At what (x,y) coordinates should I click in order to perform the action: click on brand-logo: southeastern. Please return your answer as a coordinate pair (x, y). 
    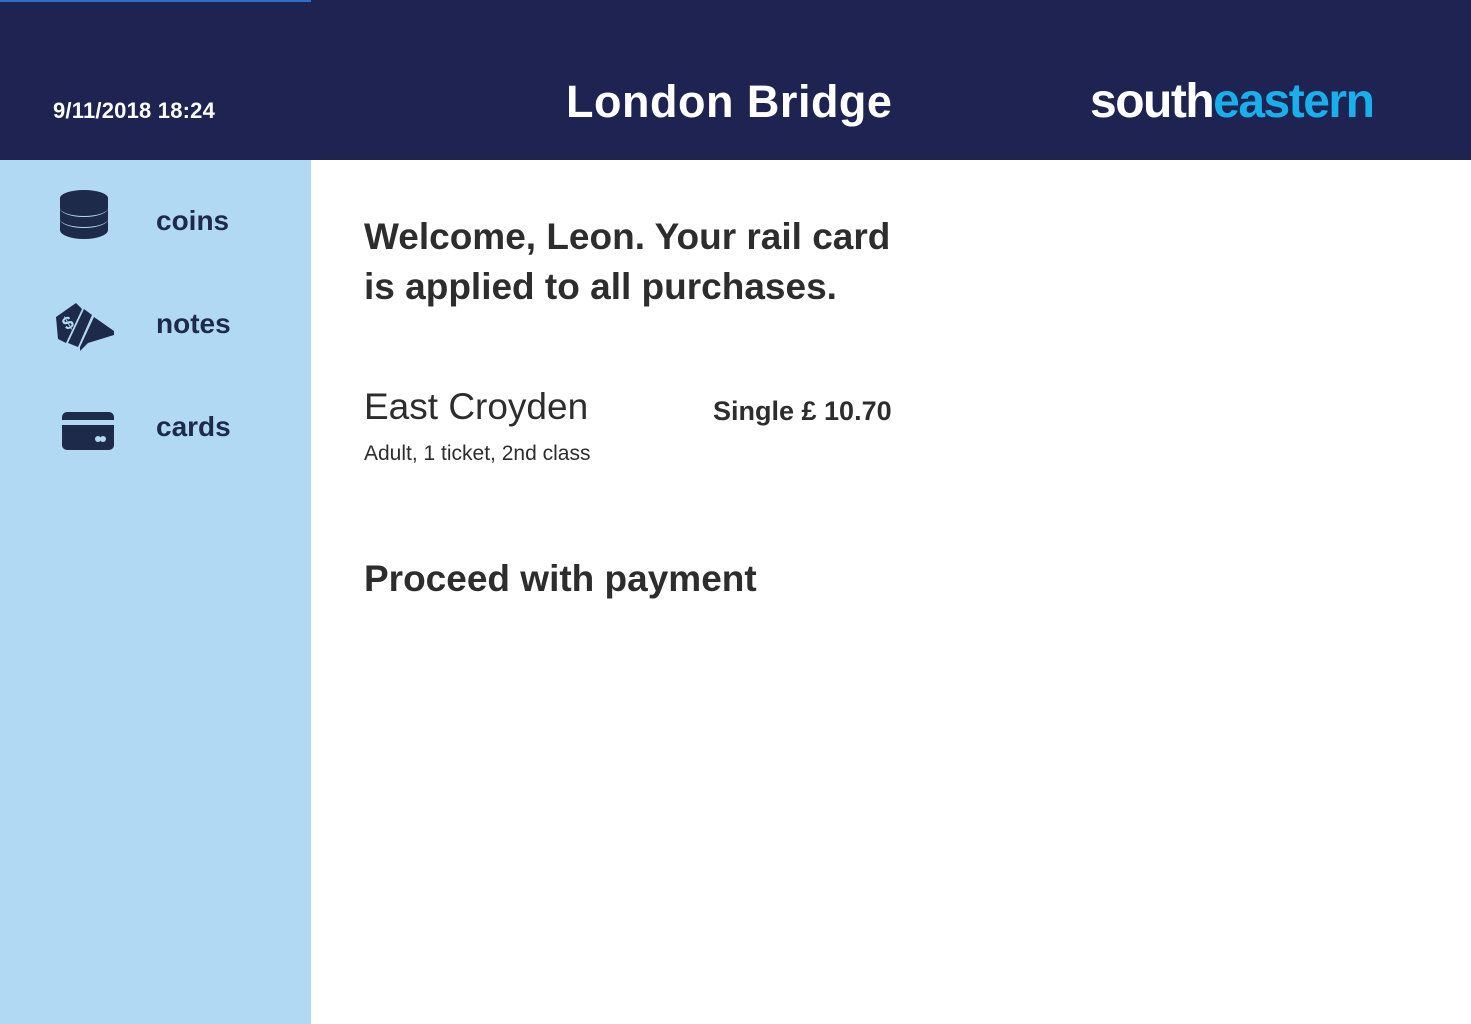
    Looking at the image, I should click on (1232, 101).